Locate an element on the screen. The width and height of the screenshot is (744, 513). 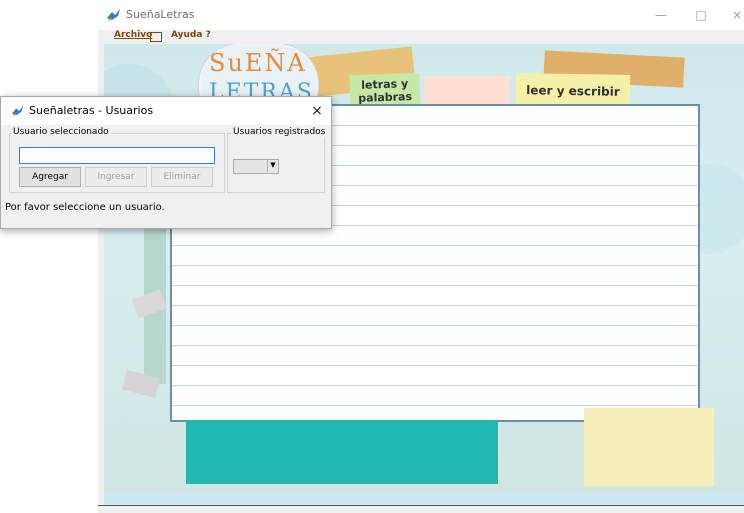
bottom-decor-bar is located at coordinates (424, 499).